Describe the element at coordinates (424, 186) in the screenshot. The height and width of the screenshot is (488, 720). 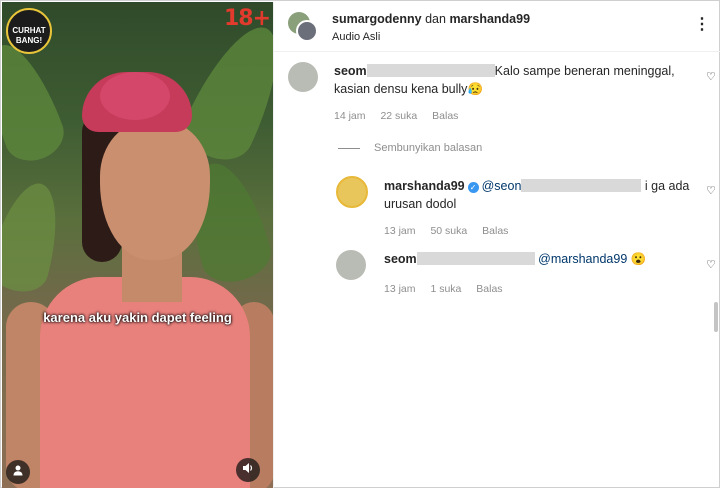
I see `reply-username: marshanda99` at that location.